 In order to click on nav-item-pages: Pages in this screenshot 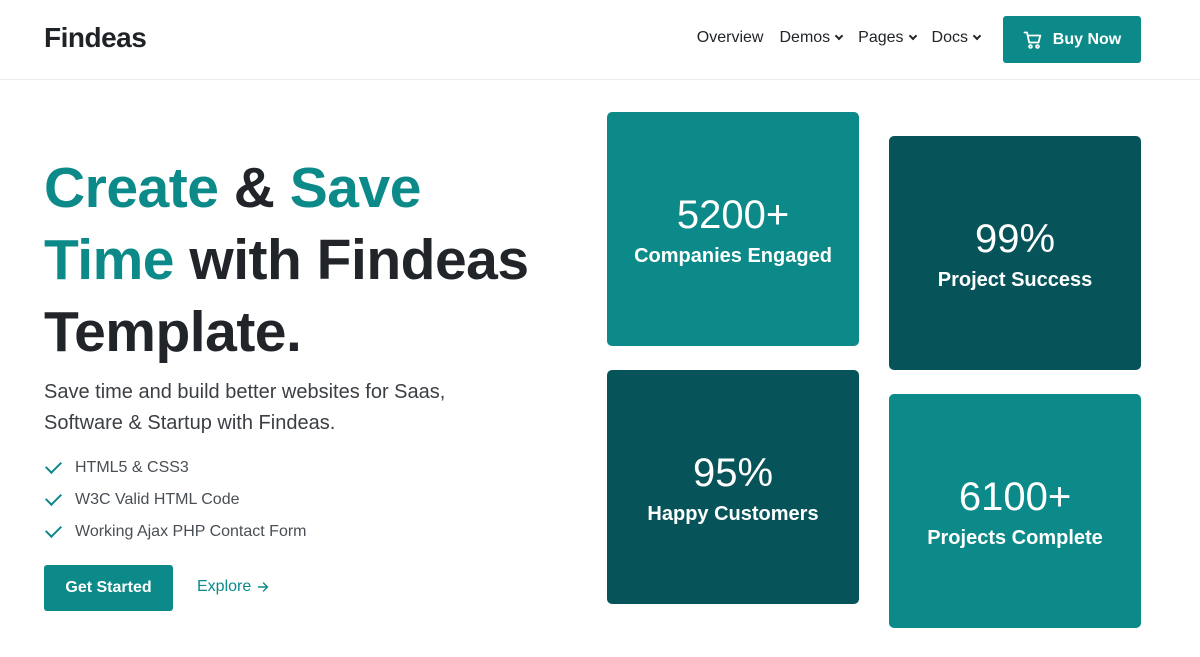, I will do `click(887, 38)`.